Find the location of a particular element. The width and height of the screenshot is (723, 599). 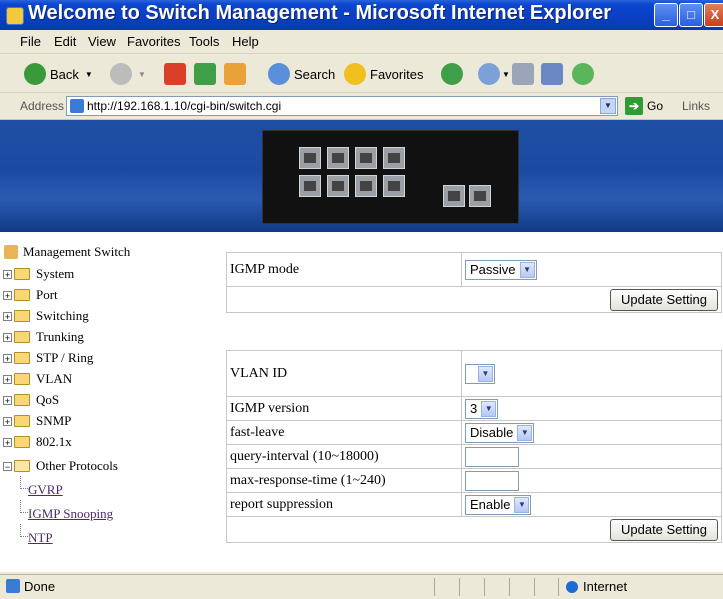

igmp-version-select: 3 ▼ is located at coordinates (482, 408).